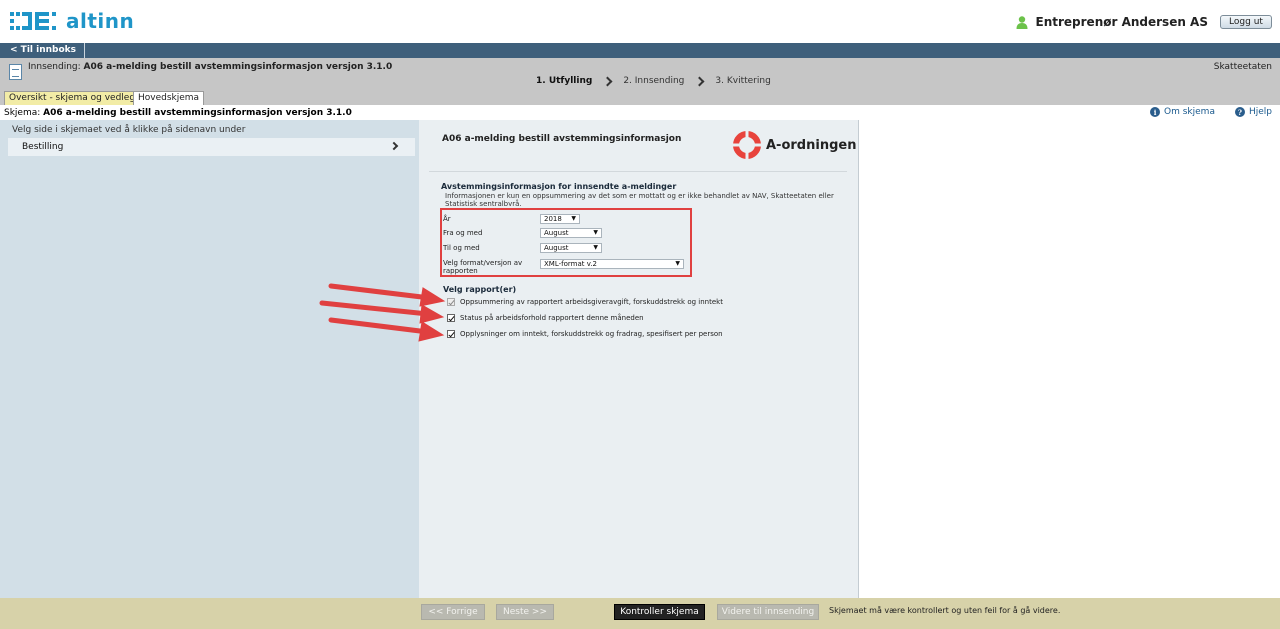  What do you see at coordinates (451, 318) in the screenshot?
I see `employment-status-checkbox` at bounding box center [451, 318].